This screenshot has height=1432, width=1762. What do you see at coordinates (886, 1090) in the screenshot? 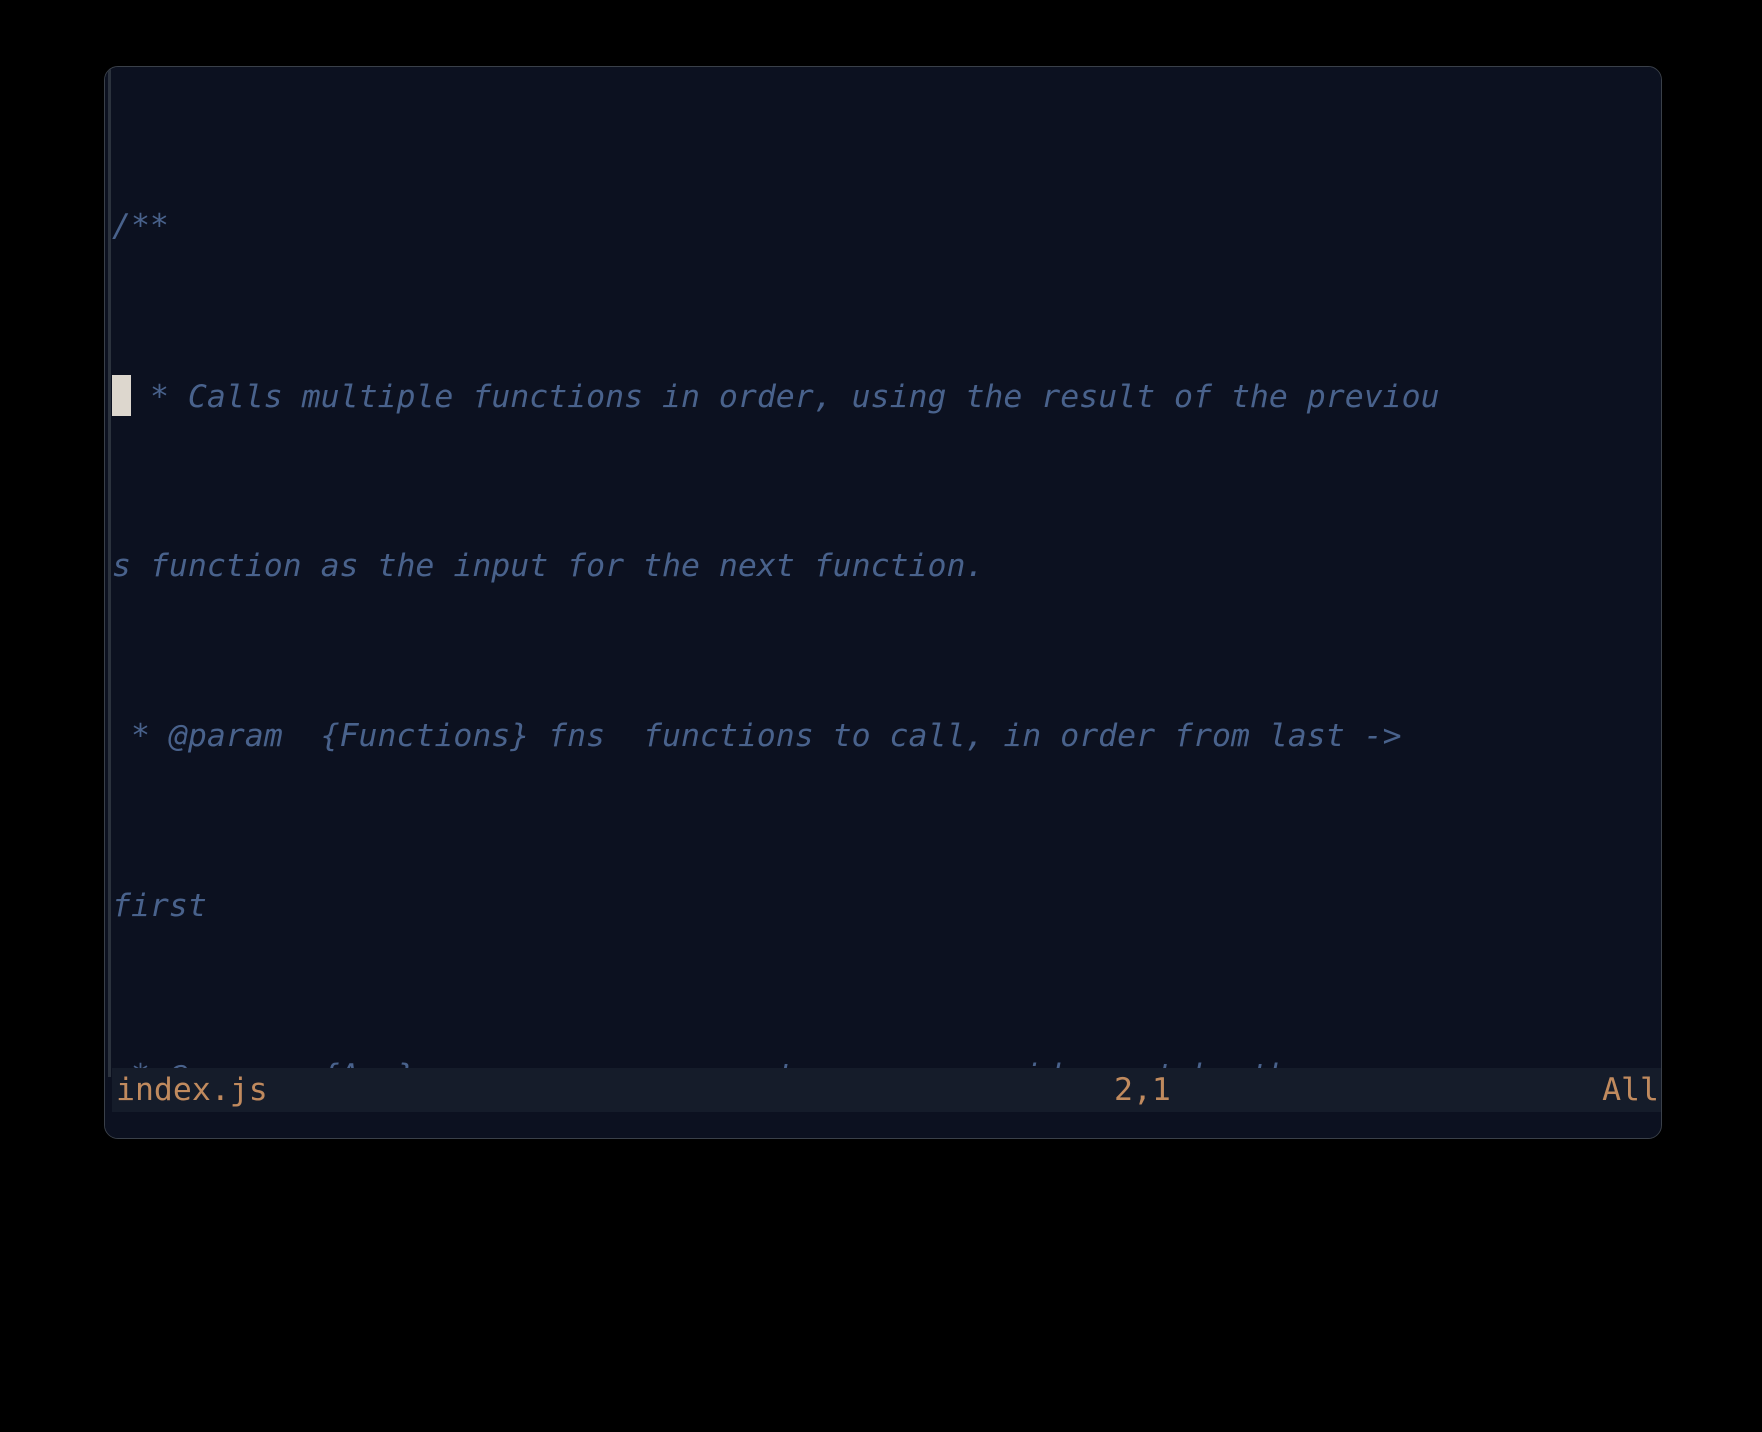
I see `vim-status-line: index.js 2,1 All` at bounding box center [886, 1090].